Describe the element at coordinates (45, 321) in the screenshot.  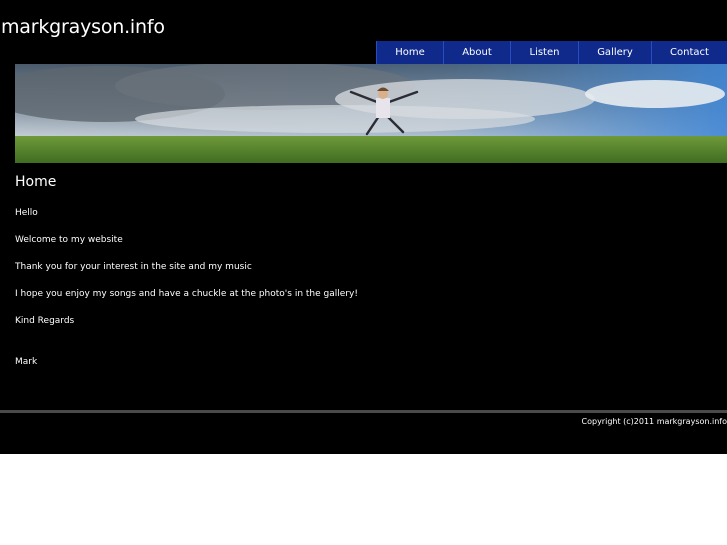
I see `content-line-regards: Kind Regards` at that location.